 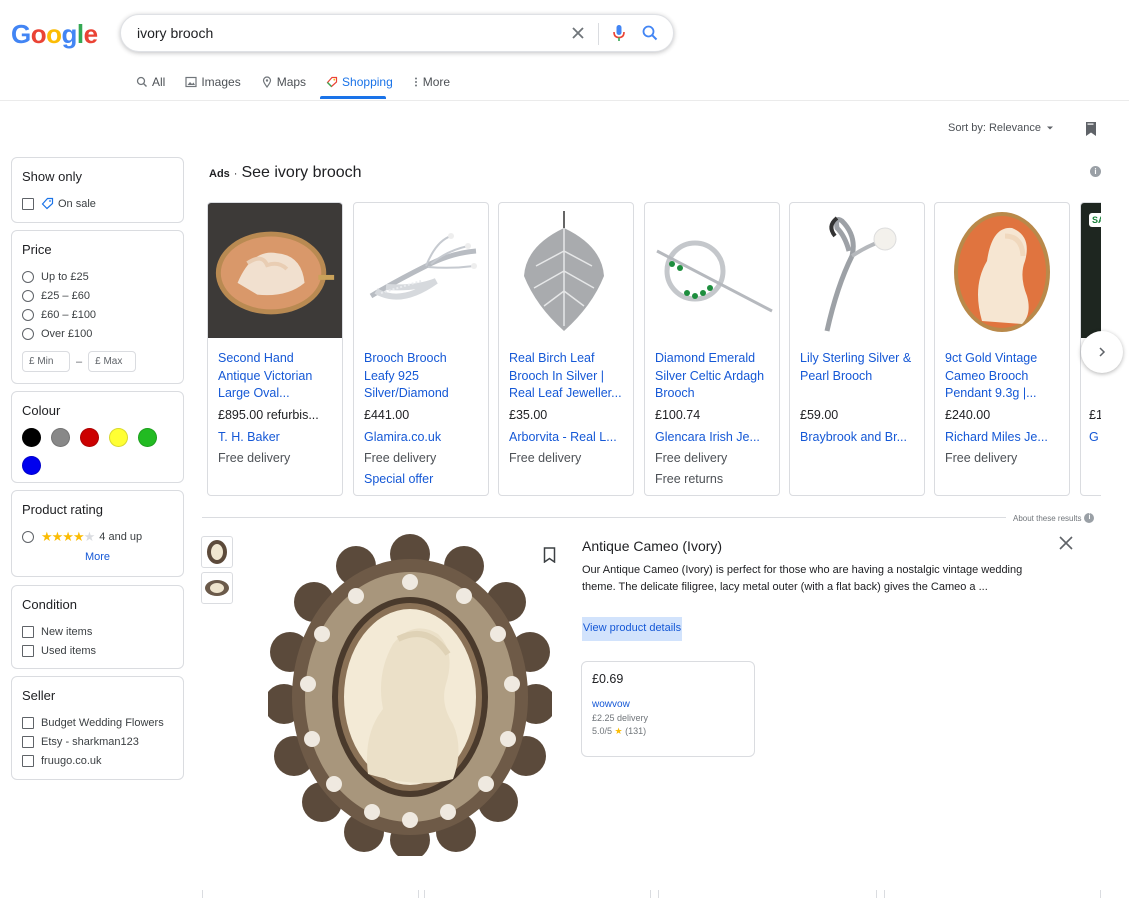 What do you see at coordinates (47, 203) in the screenshot?
I see `tag-icon` at bounding box center [47, 203].